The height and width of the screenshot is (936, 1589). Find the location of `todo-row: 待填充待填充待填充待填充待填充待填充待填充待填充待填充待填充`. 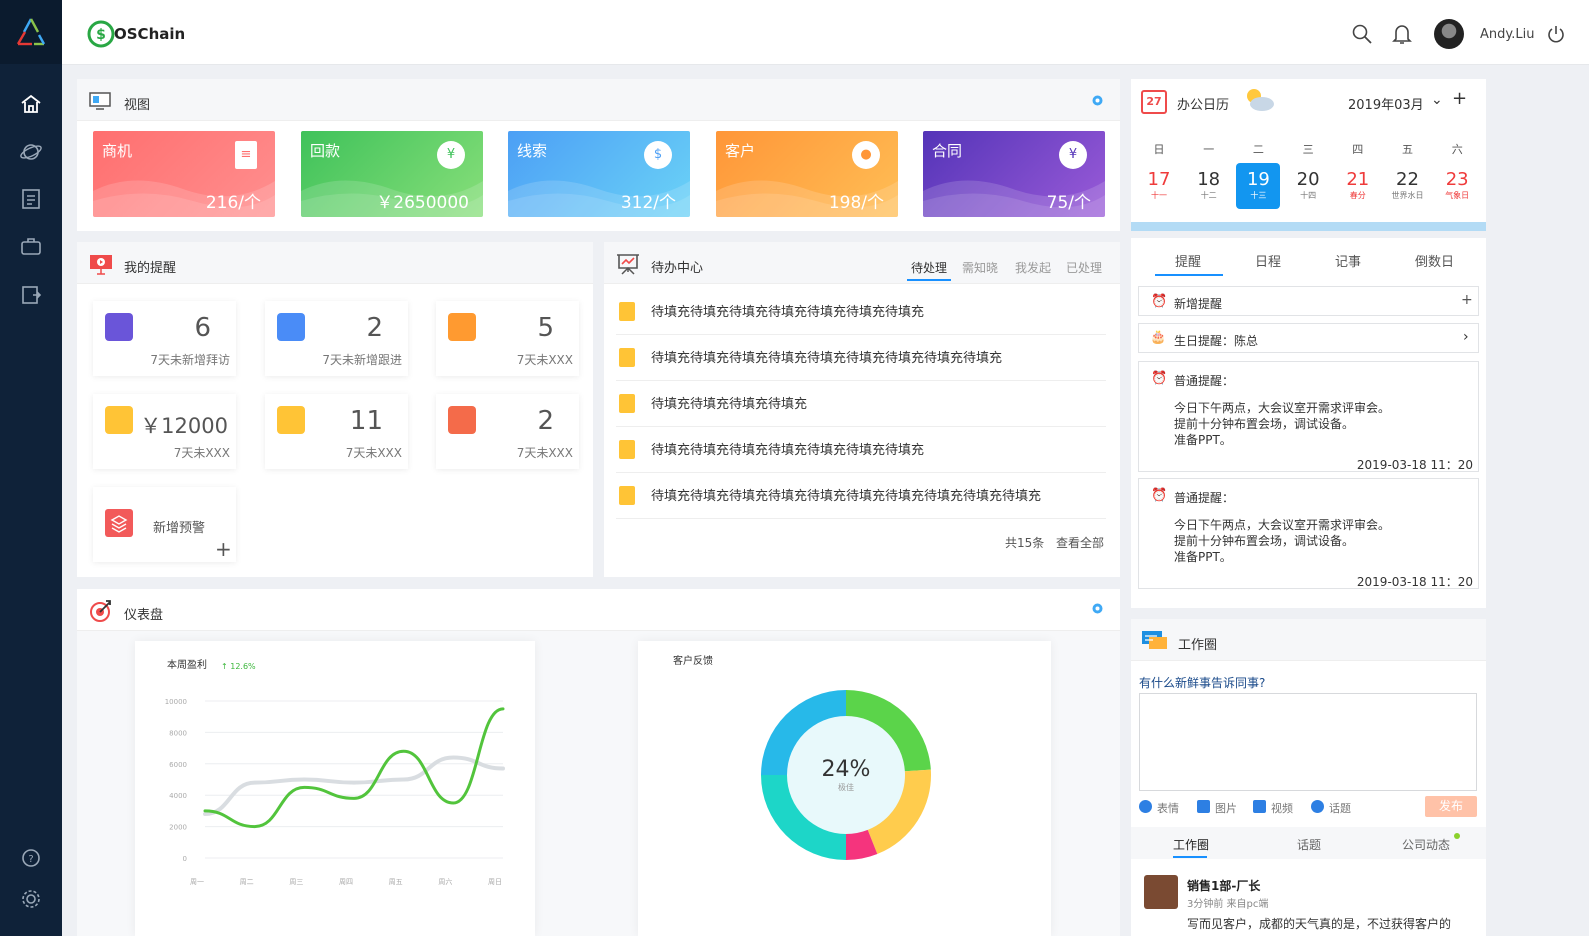

todo-row: 待填充待填充待填充待填充待填充待填充待填充待填充待填充待填充 is located at coordinates (861, 496).